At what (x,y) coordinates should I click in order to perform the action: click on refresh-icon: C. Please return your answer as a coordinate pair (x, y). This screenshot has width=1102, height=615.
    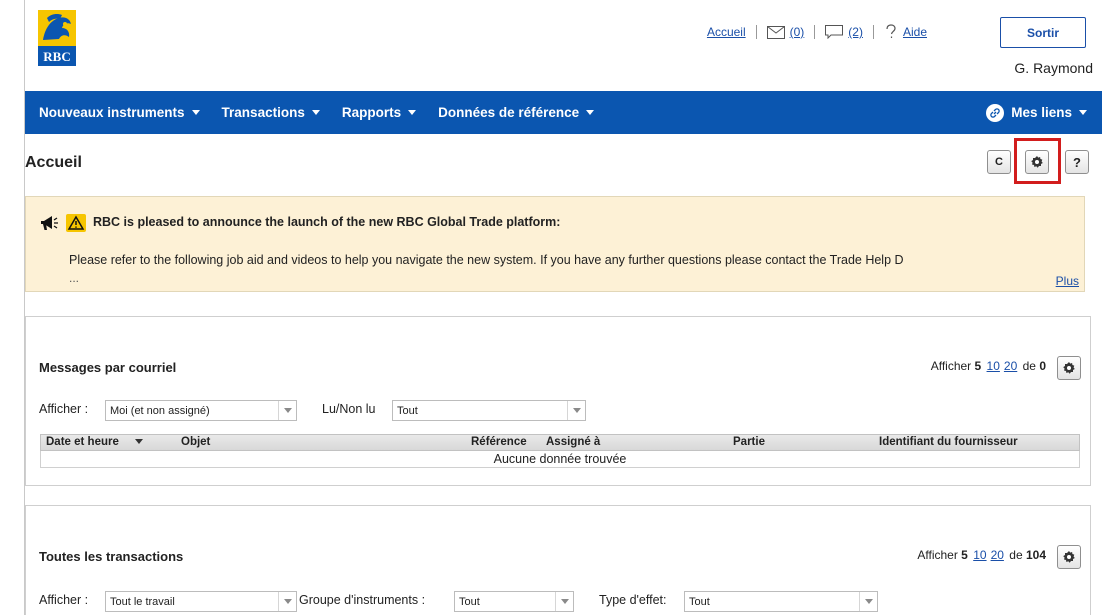
    Looking at the image, I should click on (999, 162).